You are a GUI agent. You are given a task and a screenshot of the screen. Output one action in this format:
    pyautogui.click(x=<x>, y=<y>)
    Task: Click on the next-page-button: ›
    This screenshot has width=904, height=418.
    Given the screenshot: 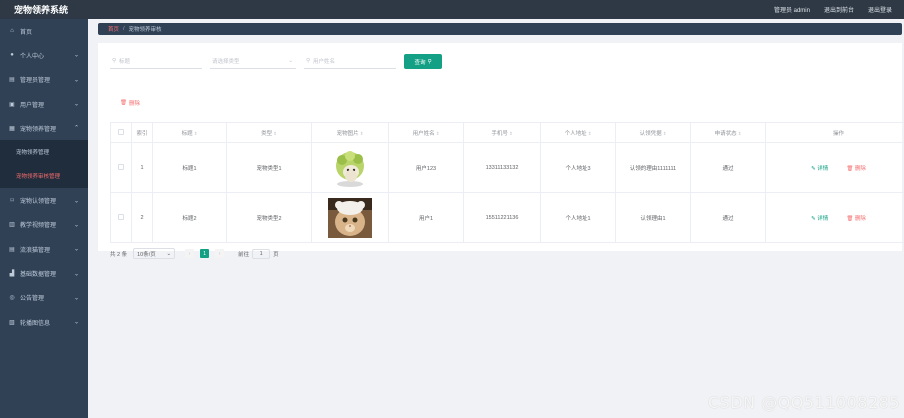 What is the action you would take?
    pyautogui.click(x=220, y=253)
    